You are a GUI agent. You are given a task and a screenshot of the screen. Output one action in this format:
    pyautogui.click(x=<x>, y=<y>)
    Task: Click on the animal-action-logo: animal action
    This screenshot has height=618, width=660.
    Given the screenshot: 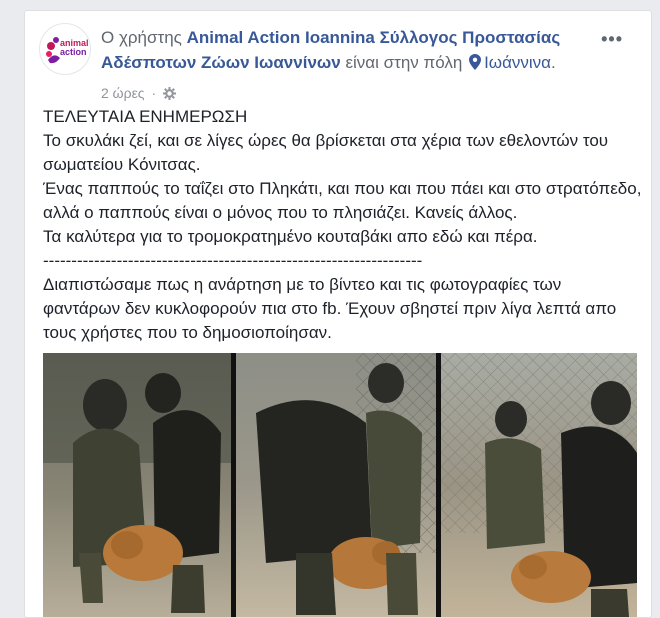 What is the action you would take?
    pyautogui.click(x=67, y=50)
    